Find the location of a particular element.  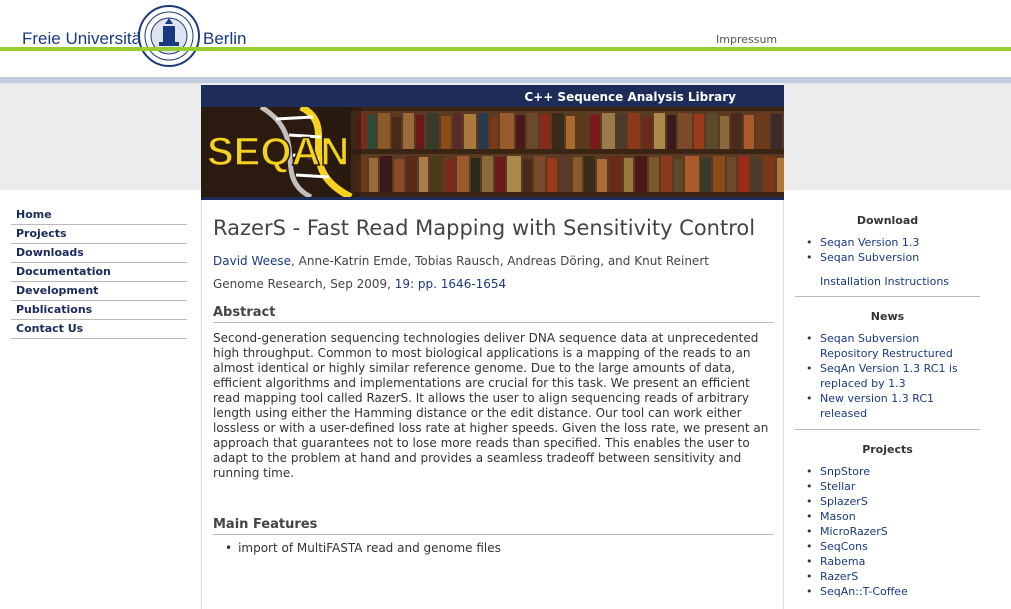

project-link-splazers: SplazerS is located at coordinates (893, 501).